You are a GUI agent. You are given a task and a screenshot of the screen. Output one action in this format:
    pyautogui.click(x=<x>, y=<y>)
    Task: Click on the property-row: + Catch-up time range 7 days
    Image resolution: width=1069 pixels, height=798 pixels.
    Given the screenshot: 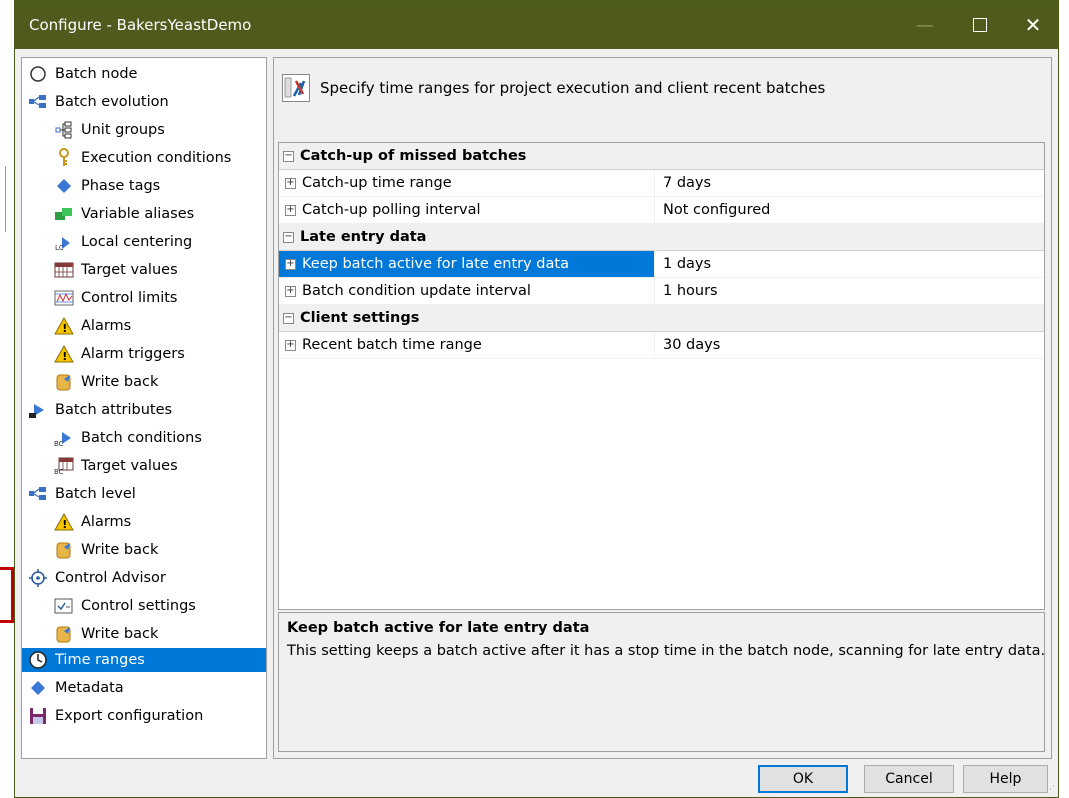 What is the action you would take?
    pyautogui.click(x=661, y=183)
    